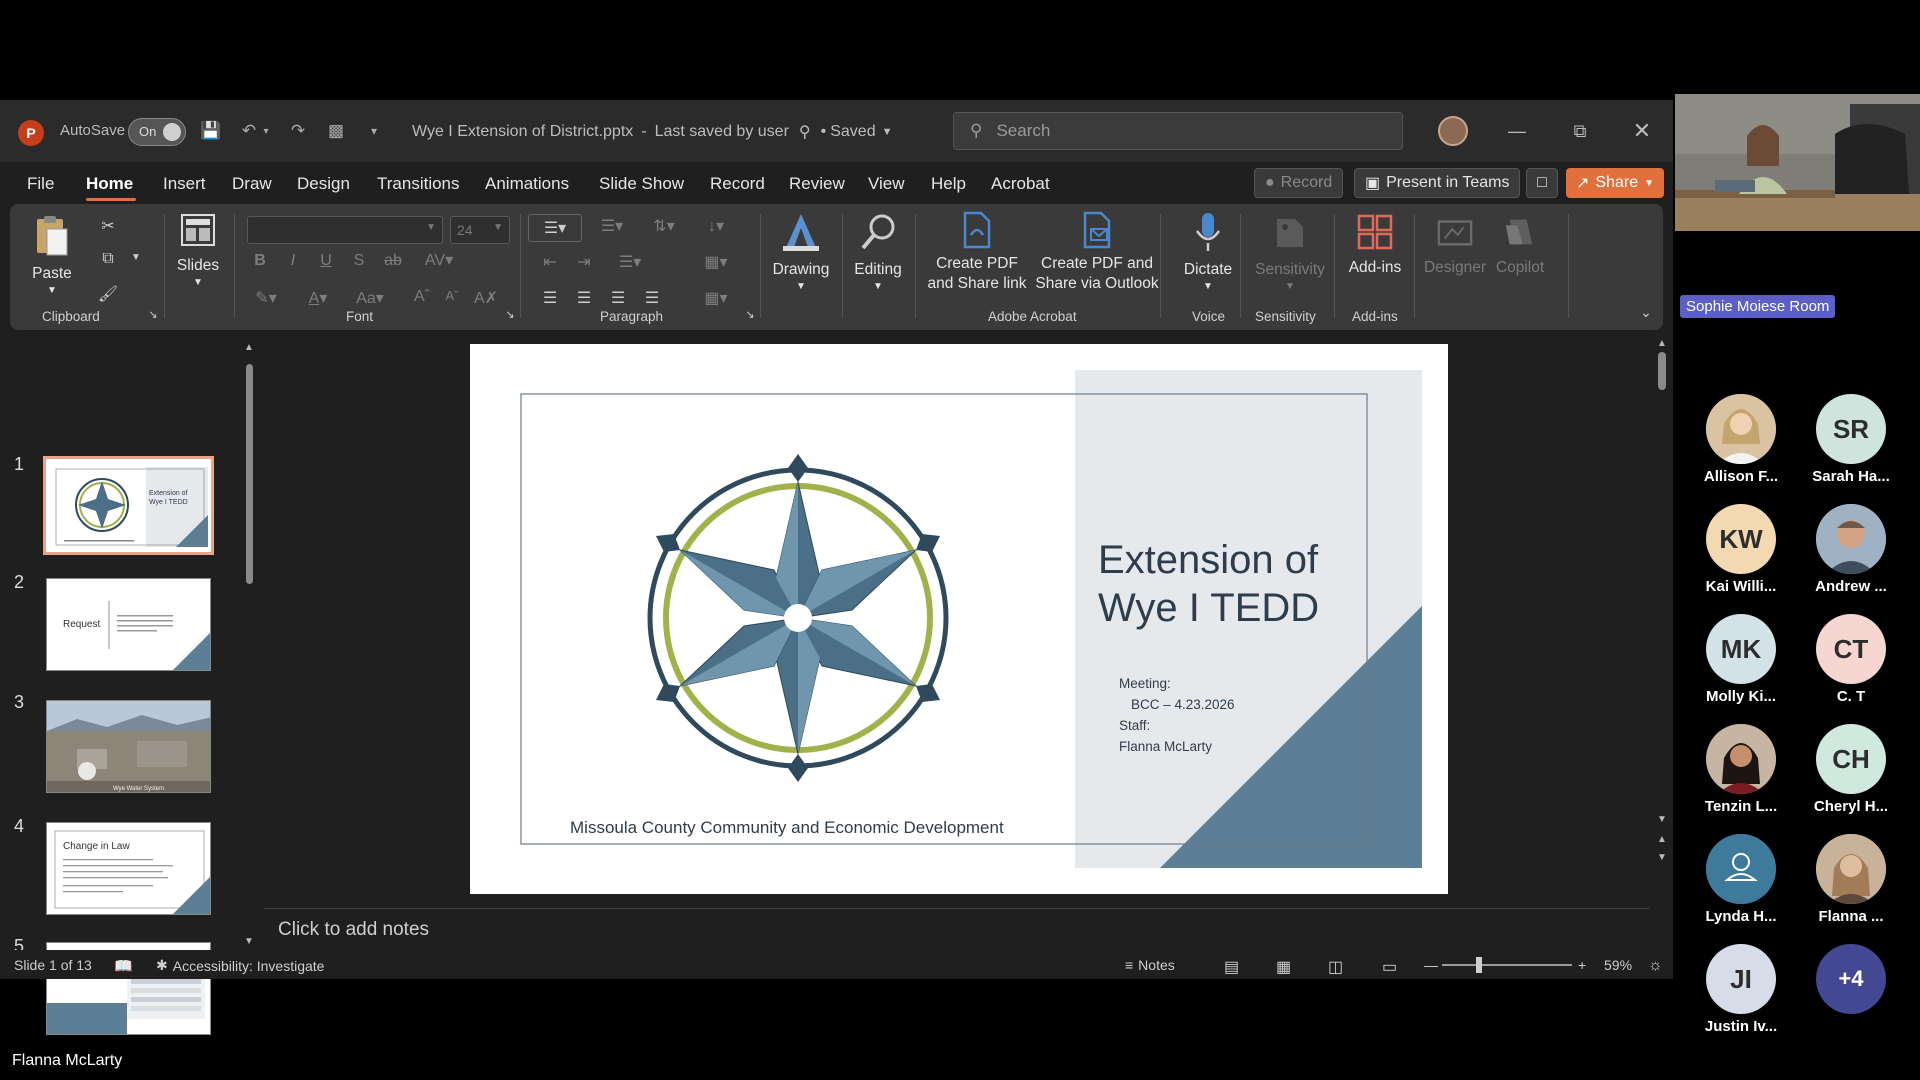 This screenshot has height=1080, width=1920. What do you see at coordinates (584, 262) in the screenshot?
I see `increase-indent-icon: ⇥` at bounding box center [584, 262].